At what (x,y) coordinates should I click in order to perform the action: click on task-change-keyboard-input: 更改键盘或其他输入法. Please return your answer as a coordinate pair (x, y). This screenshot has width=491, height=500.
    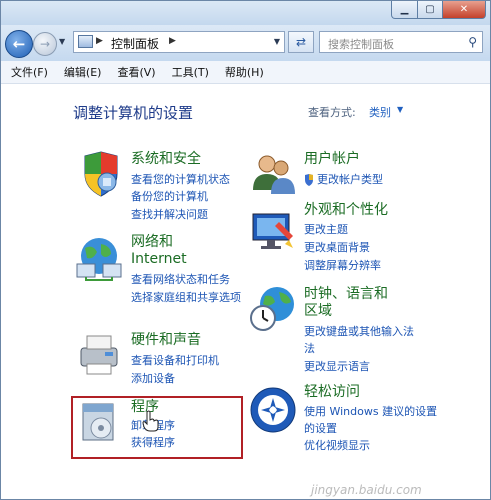
    Looking at the image, I should click on (359, 332).